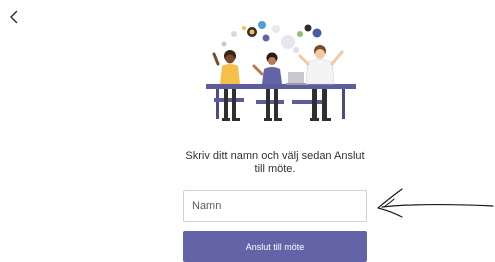 The width and height of the screenshot is (495, 262). I want to click on instruction-line-1: Skriv ditt namn och välj sedan Anslut, so click(275, 156).